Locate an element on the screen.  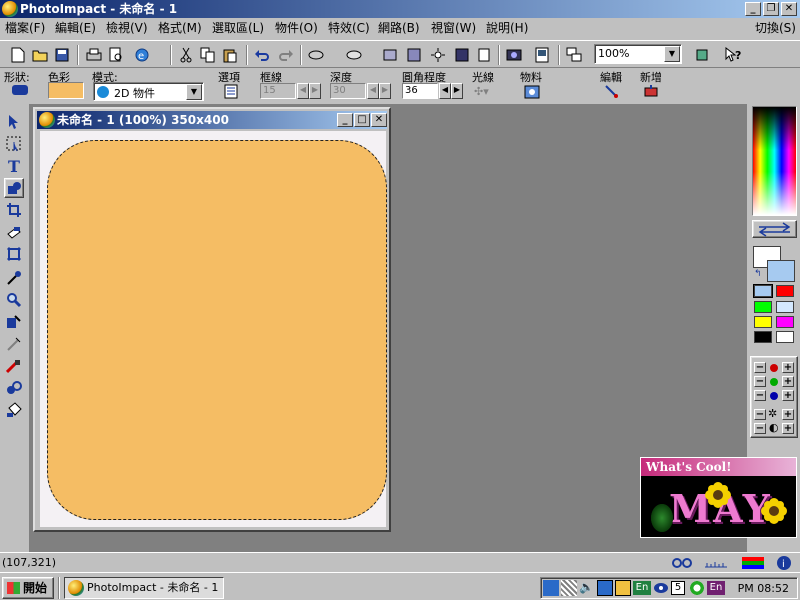
swatch-red is located at coordinates (785, 291).